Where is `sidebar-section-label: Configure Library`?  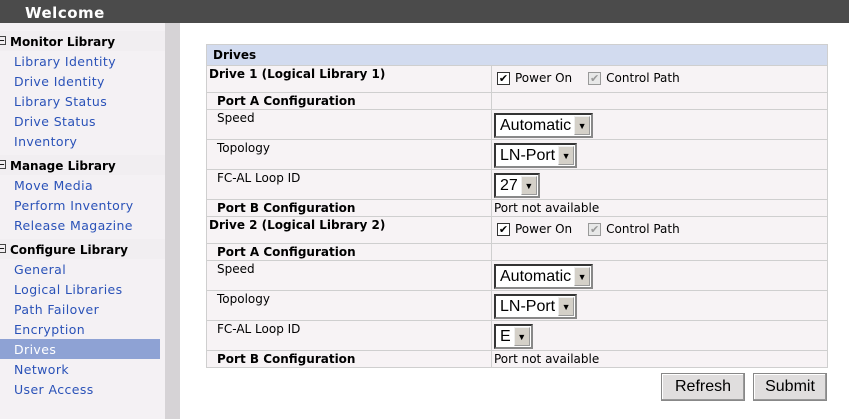 sidebar-section-label: Configure Library is located at coordinates (69, 250).